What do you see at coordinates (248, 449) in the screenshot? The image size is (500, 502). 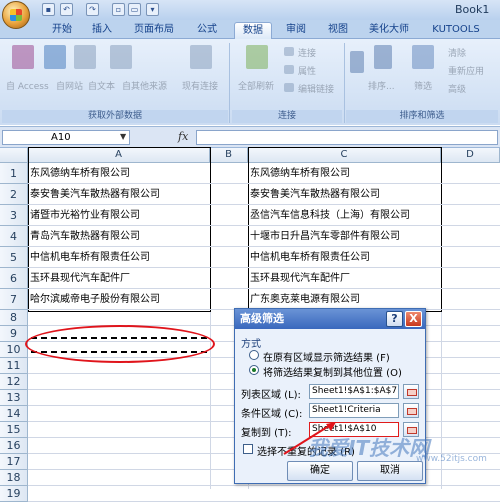 I see `unique-records-checkbox` at bounding box center [248, 449].